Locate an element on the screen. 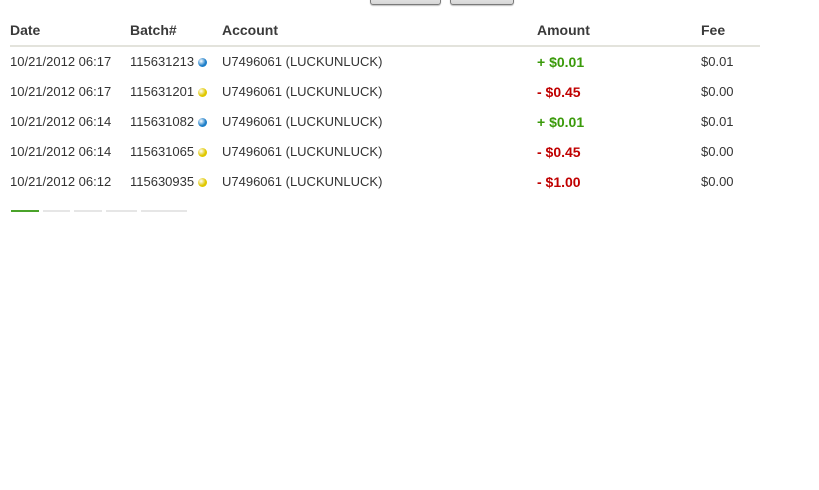 The width and height of the screenshot is (819, 490). transaction-amount: - $1.00 is located at coordinates (559, 182).